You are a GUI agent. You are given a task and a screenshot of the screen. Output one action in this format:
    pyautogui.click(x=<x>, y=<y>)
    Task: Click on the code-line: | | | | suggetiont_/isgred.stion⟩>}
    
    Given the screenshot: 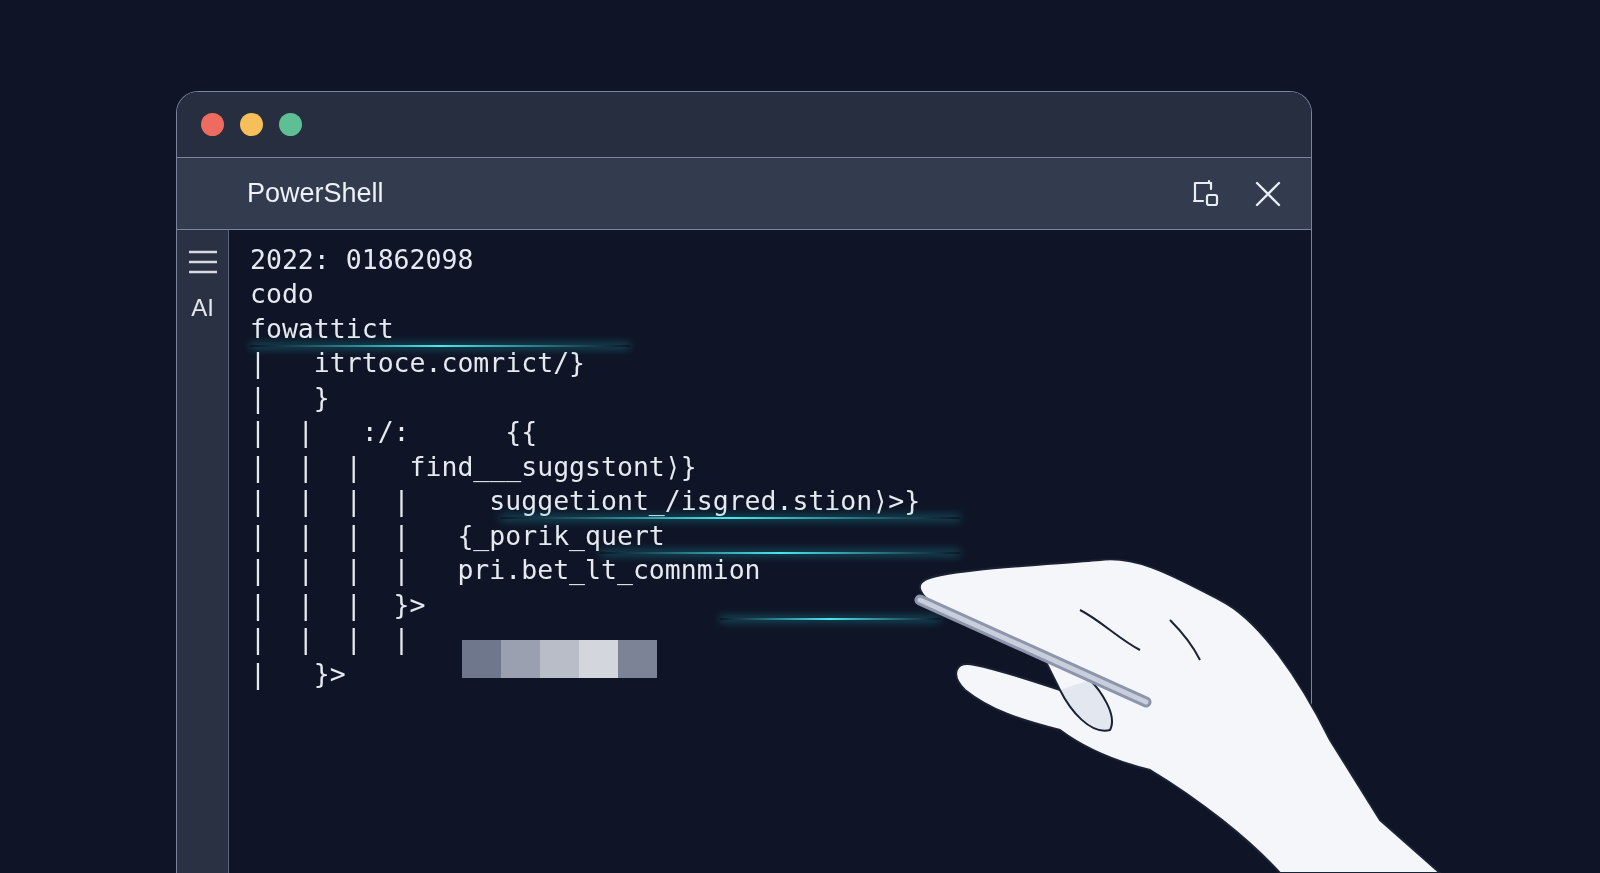 What is the action you would take?
    pyautogui.click(x=585, y=501)
    